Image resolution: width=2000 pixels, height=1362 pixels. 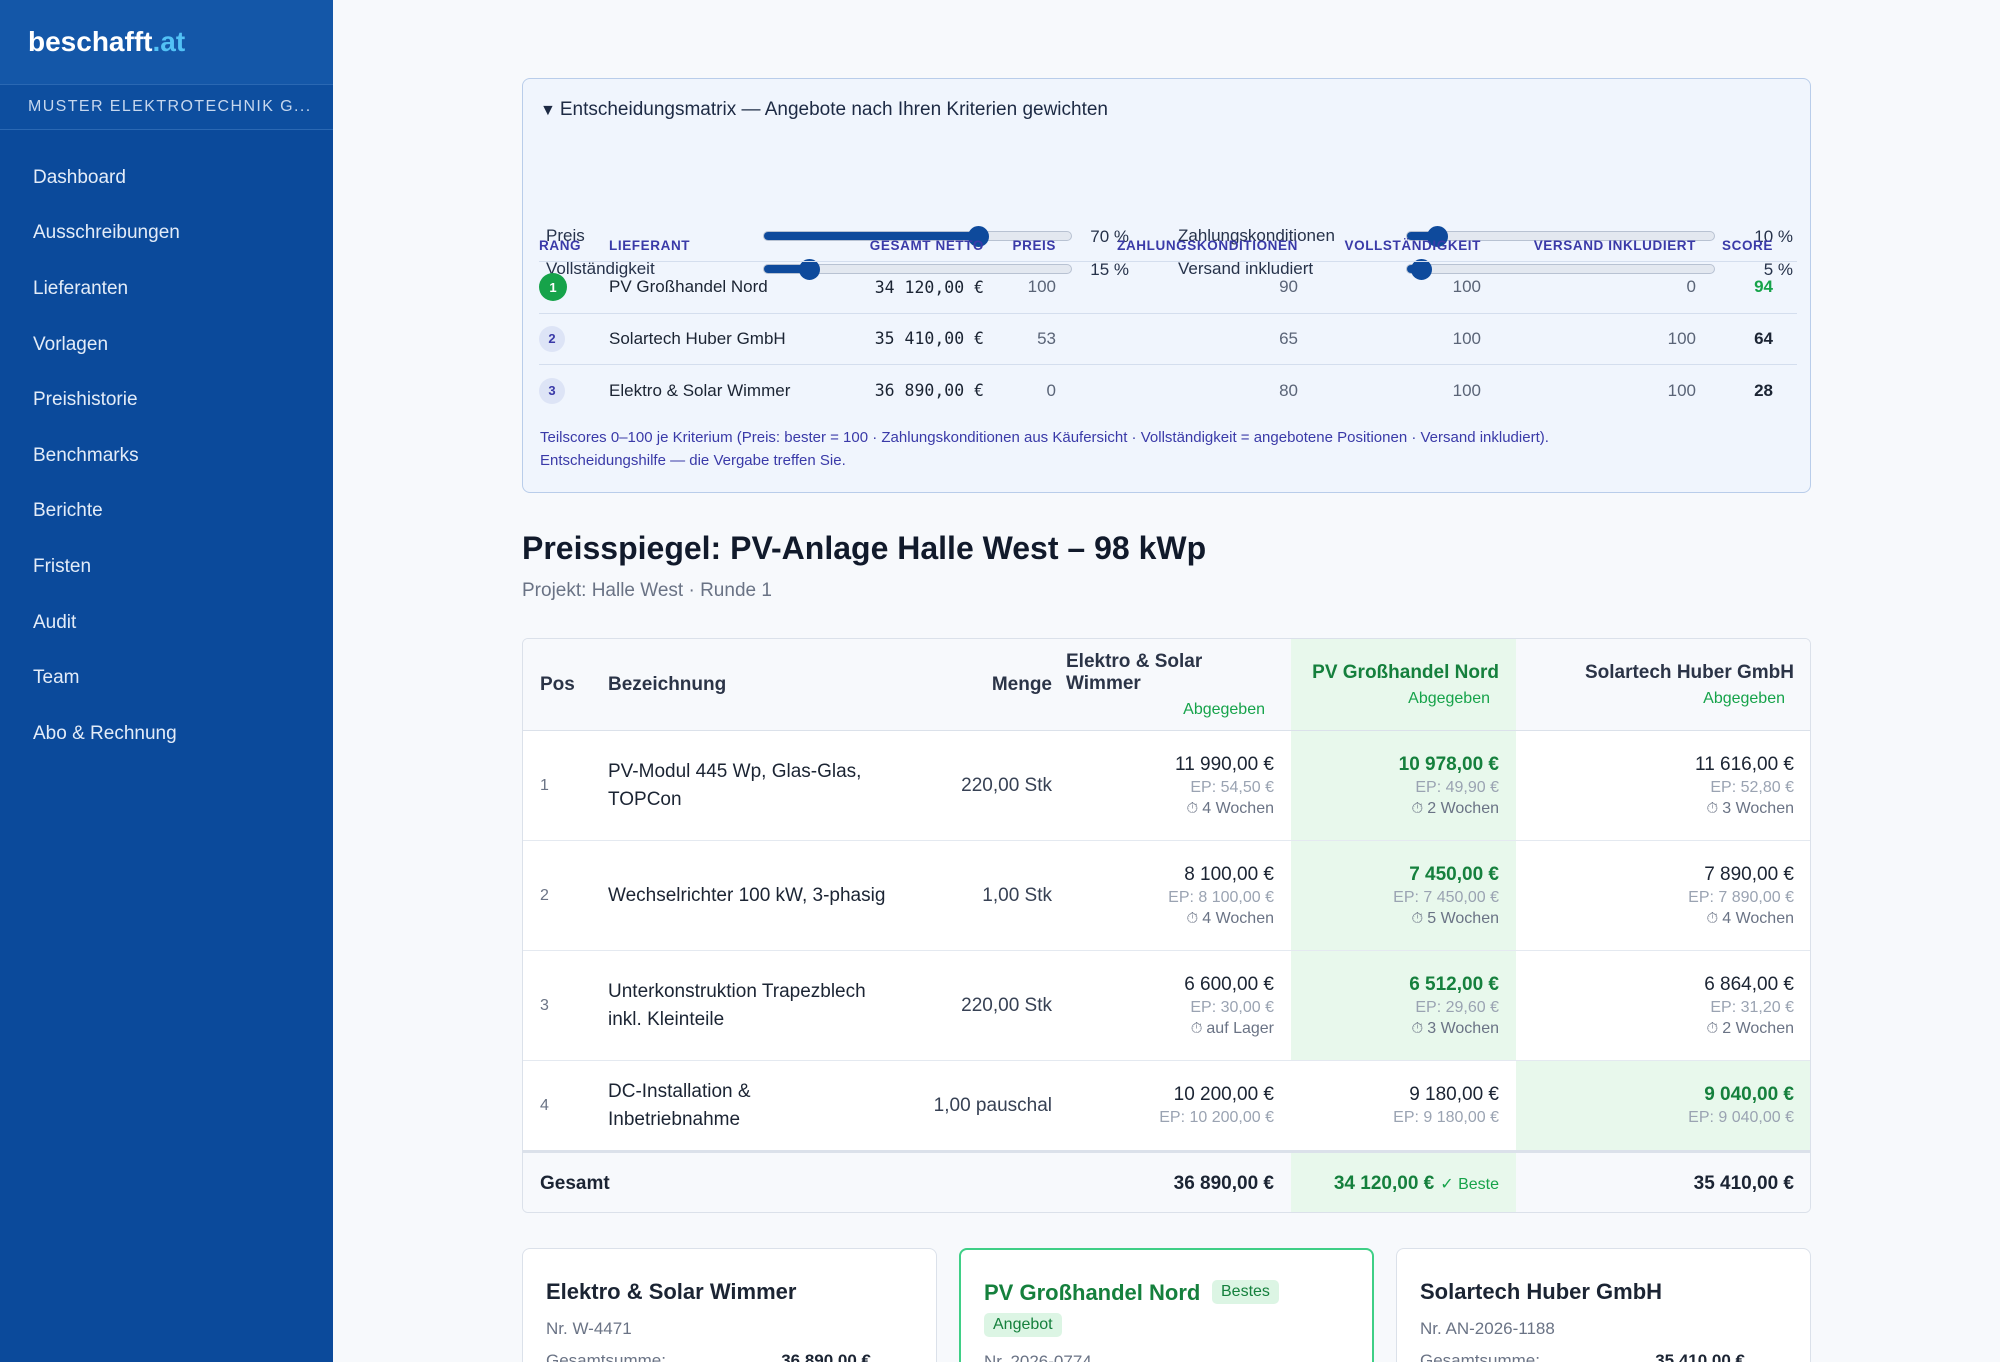 What do you see at coordinates (166, 456) in the screenshot?
I see `sidebar-item-benchmarks: Benchmarks` at bounding box center [166, 456].